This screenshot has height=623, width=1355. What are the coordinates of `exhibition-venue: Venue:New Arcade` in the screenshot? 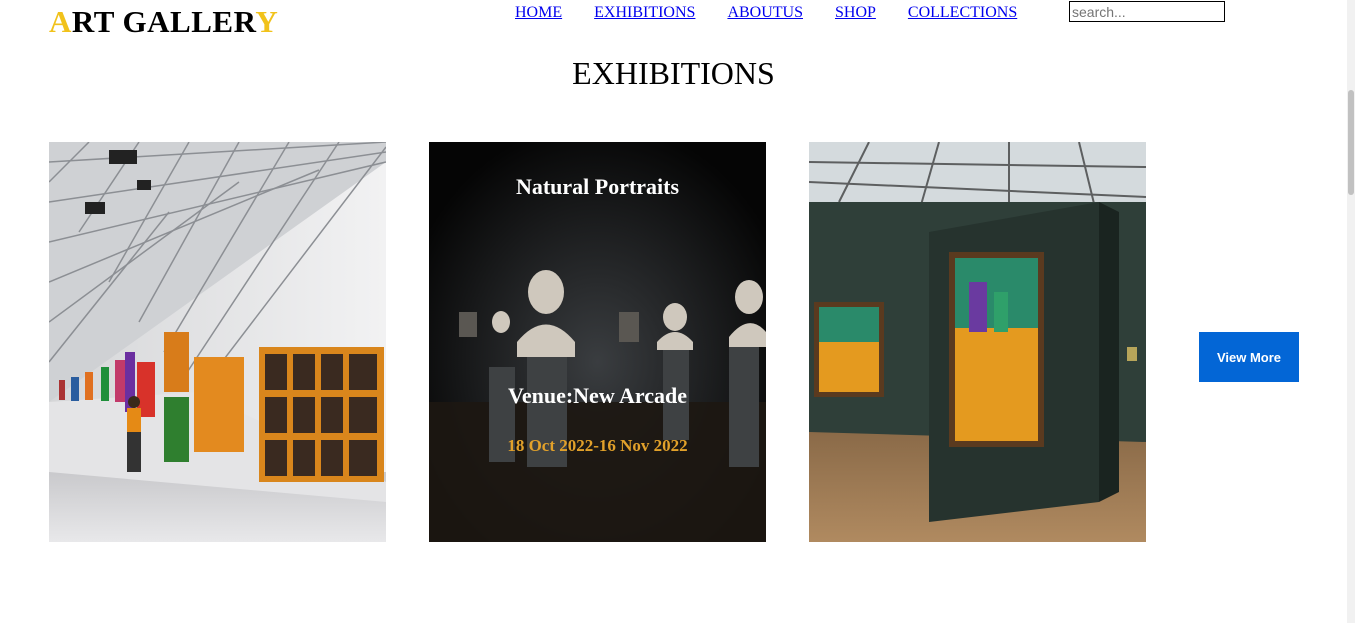 It's located at (597, 395).